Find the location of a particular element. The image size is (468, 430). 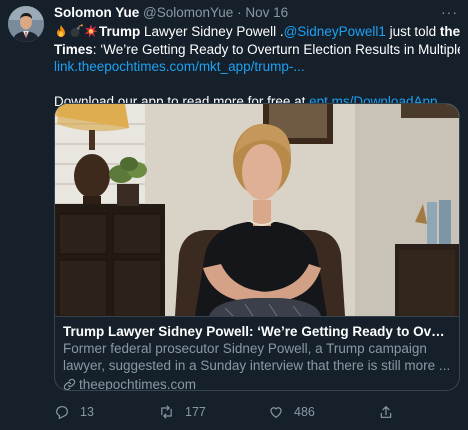

reply-icon is located at coordinates (62, 413).